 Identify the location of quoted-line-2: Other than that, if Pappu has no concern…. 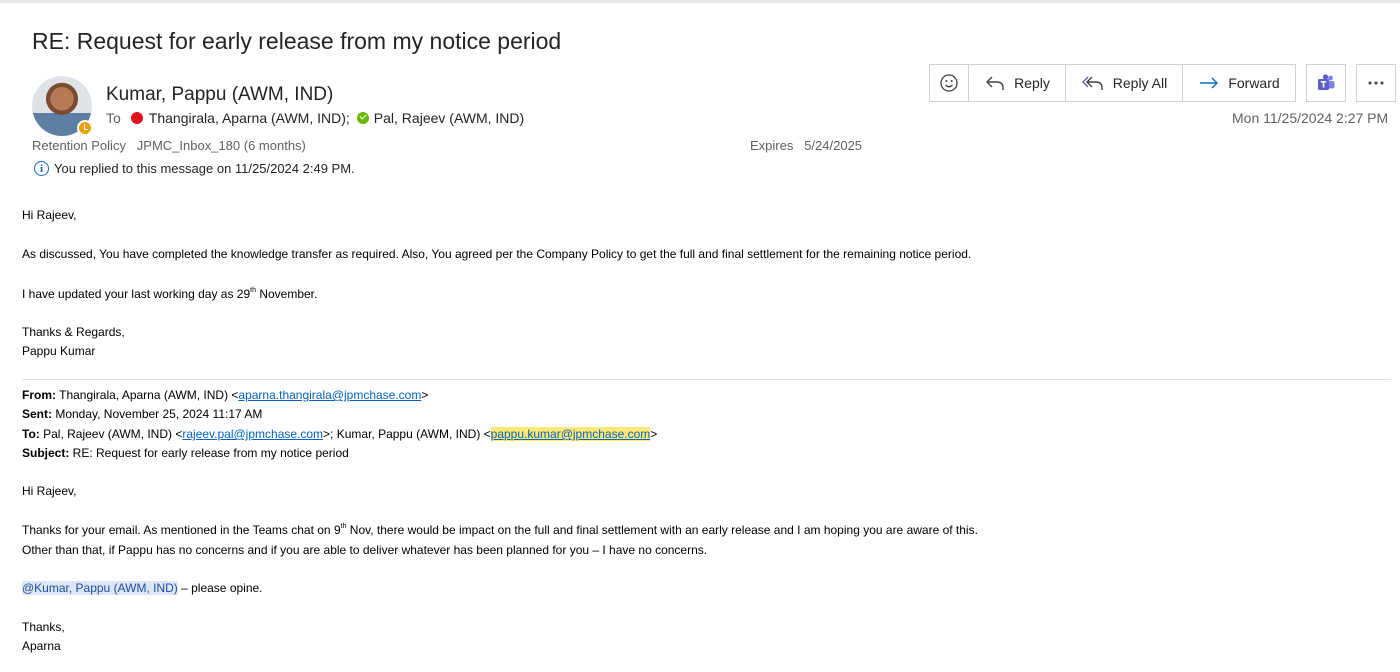
(365, 550).